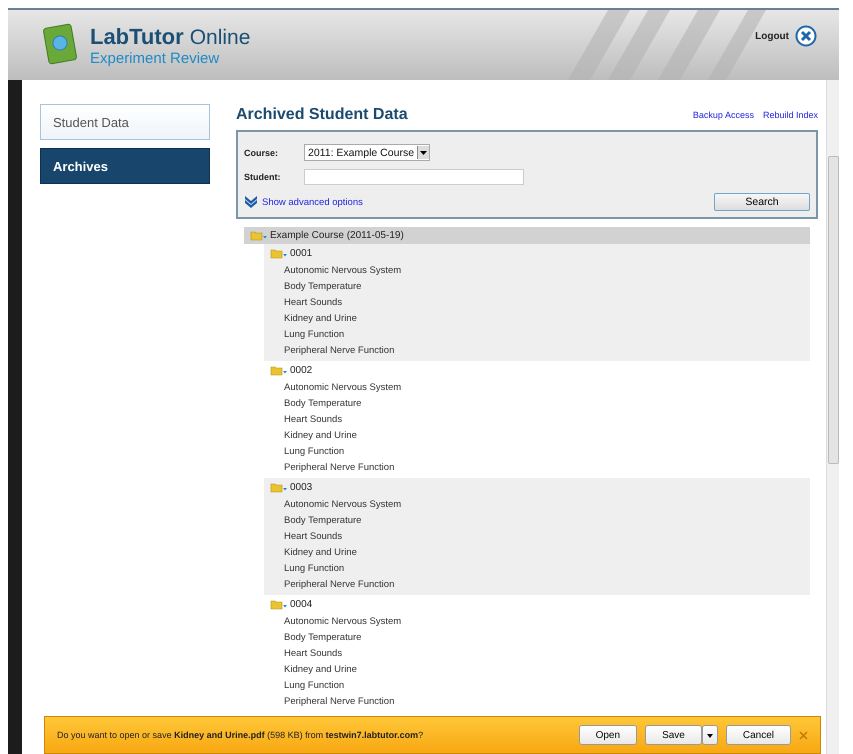 Image resolution: width=853 pixels, height=754 pixels. I want to click on tree-student-row: 0003, so click(537, 487).